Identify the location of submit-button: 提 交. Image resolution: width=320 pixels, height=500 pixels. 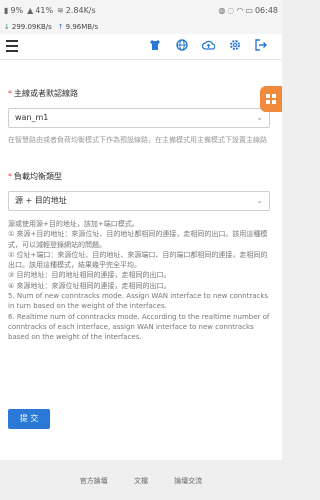
(29, 419).